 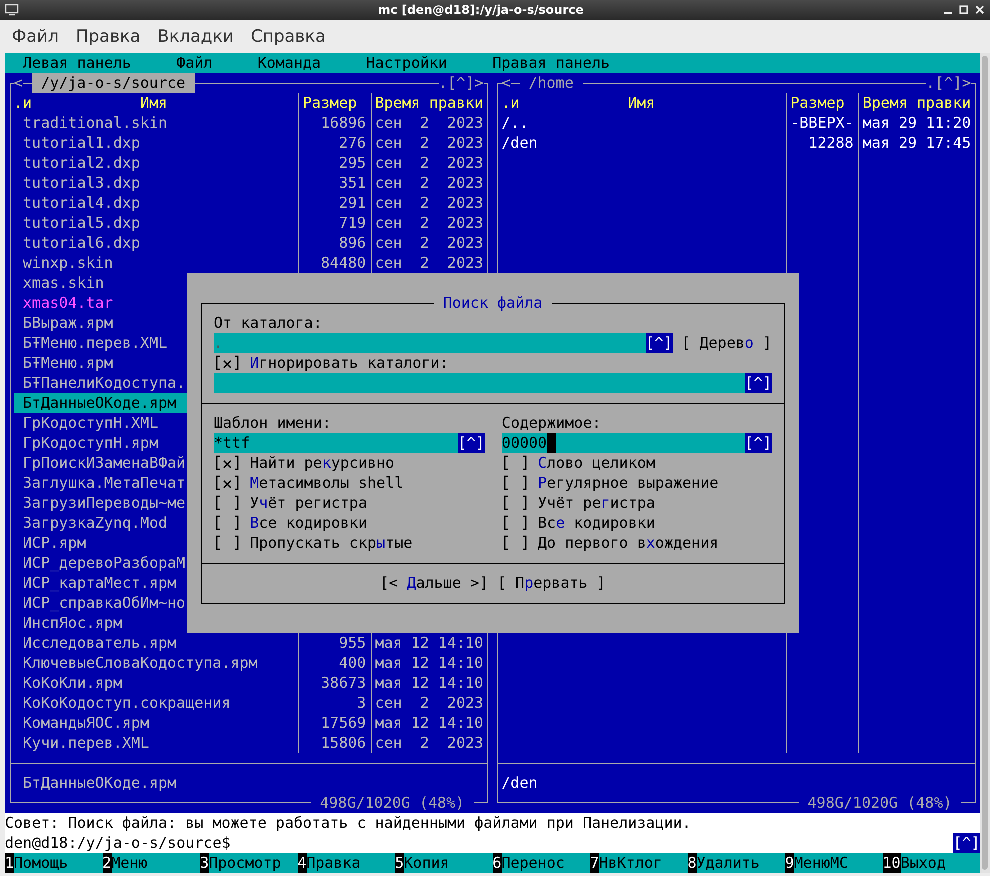 What do you see at coordinates (352, 163) in the screenshot?
I see `file-size: 295` at bounding box center [352, 163].